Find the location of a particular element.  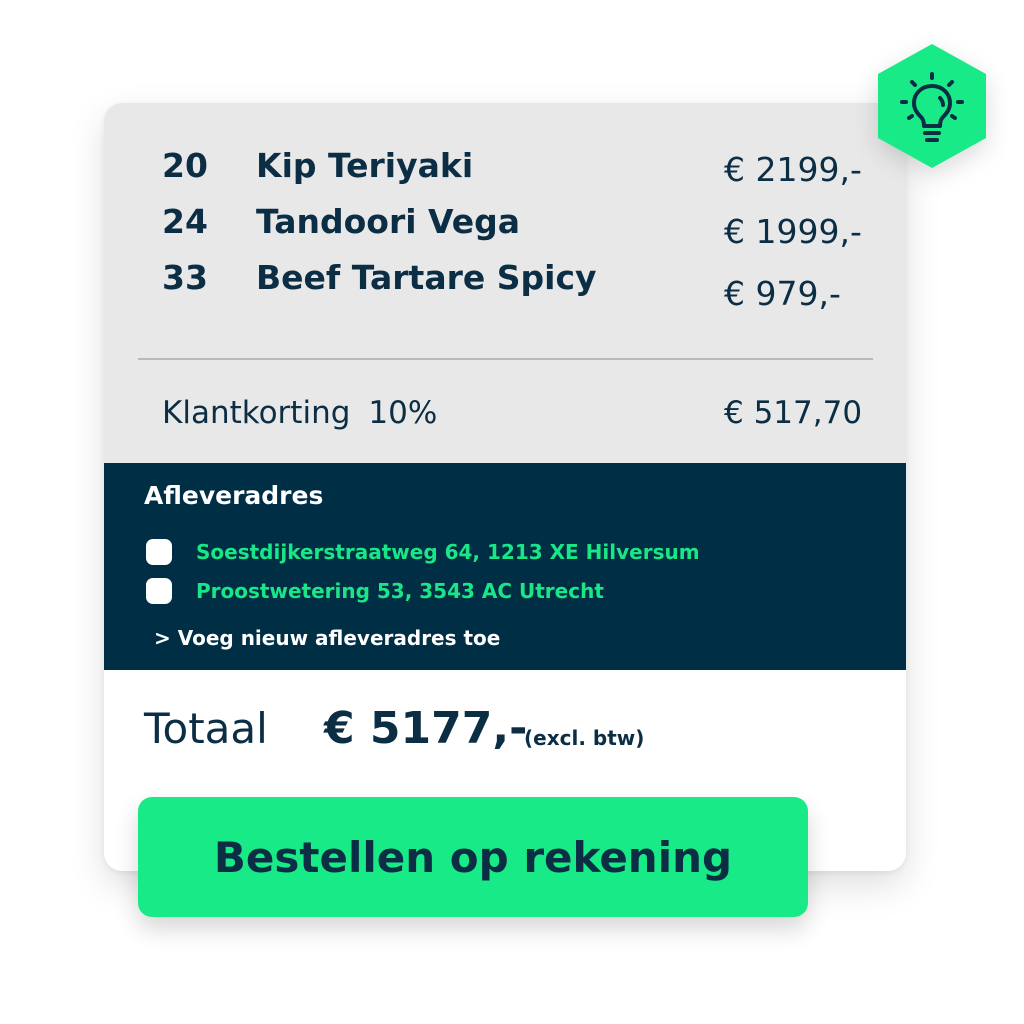

order-item-row: 20 Kip Teriyaki € 2199,- is located at coordinates (505, 166).